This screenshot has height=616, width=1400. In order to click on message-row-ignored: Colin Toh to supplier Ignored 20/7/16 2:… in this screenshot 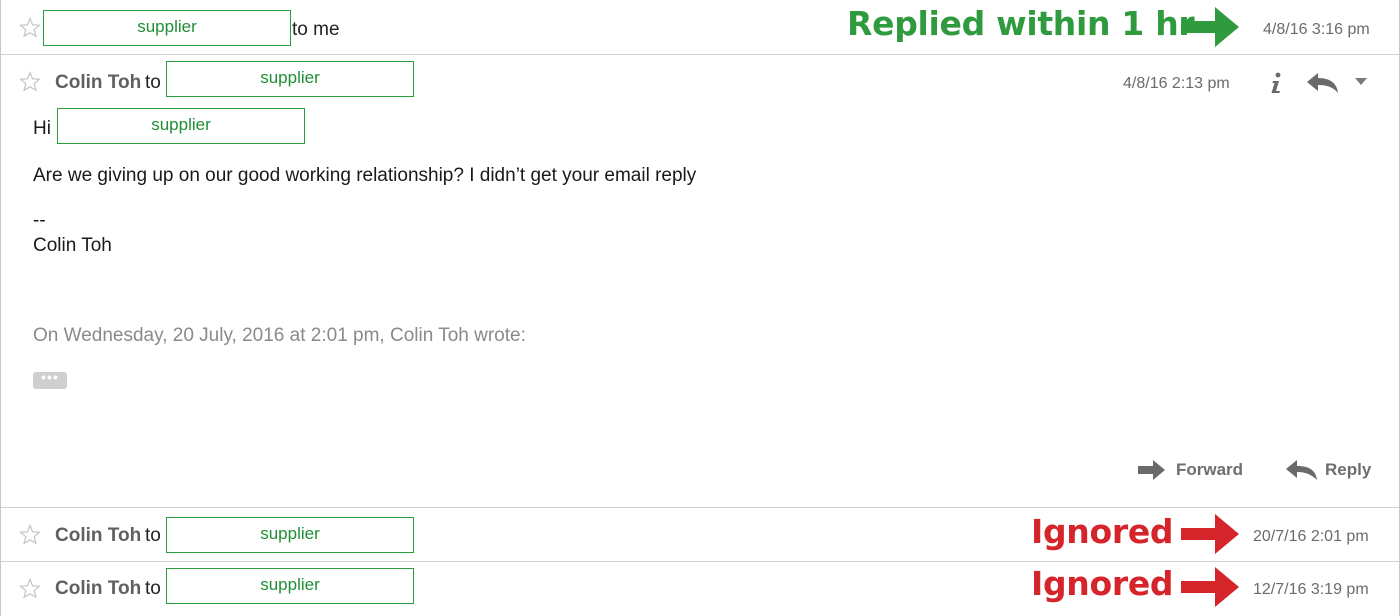, I will do `click(700, 535)`.